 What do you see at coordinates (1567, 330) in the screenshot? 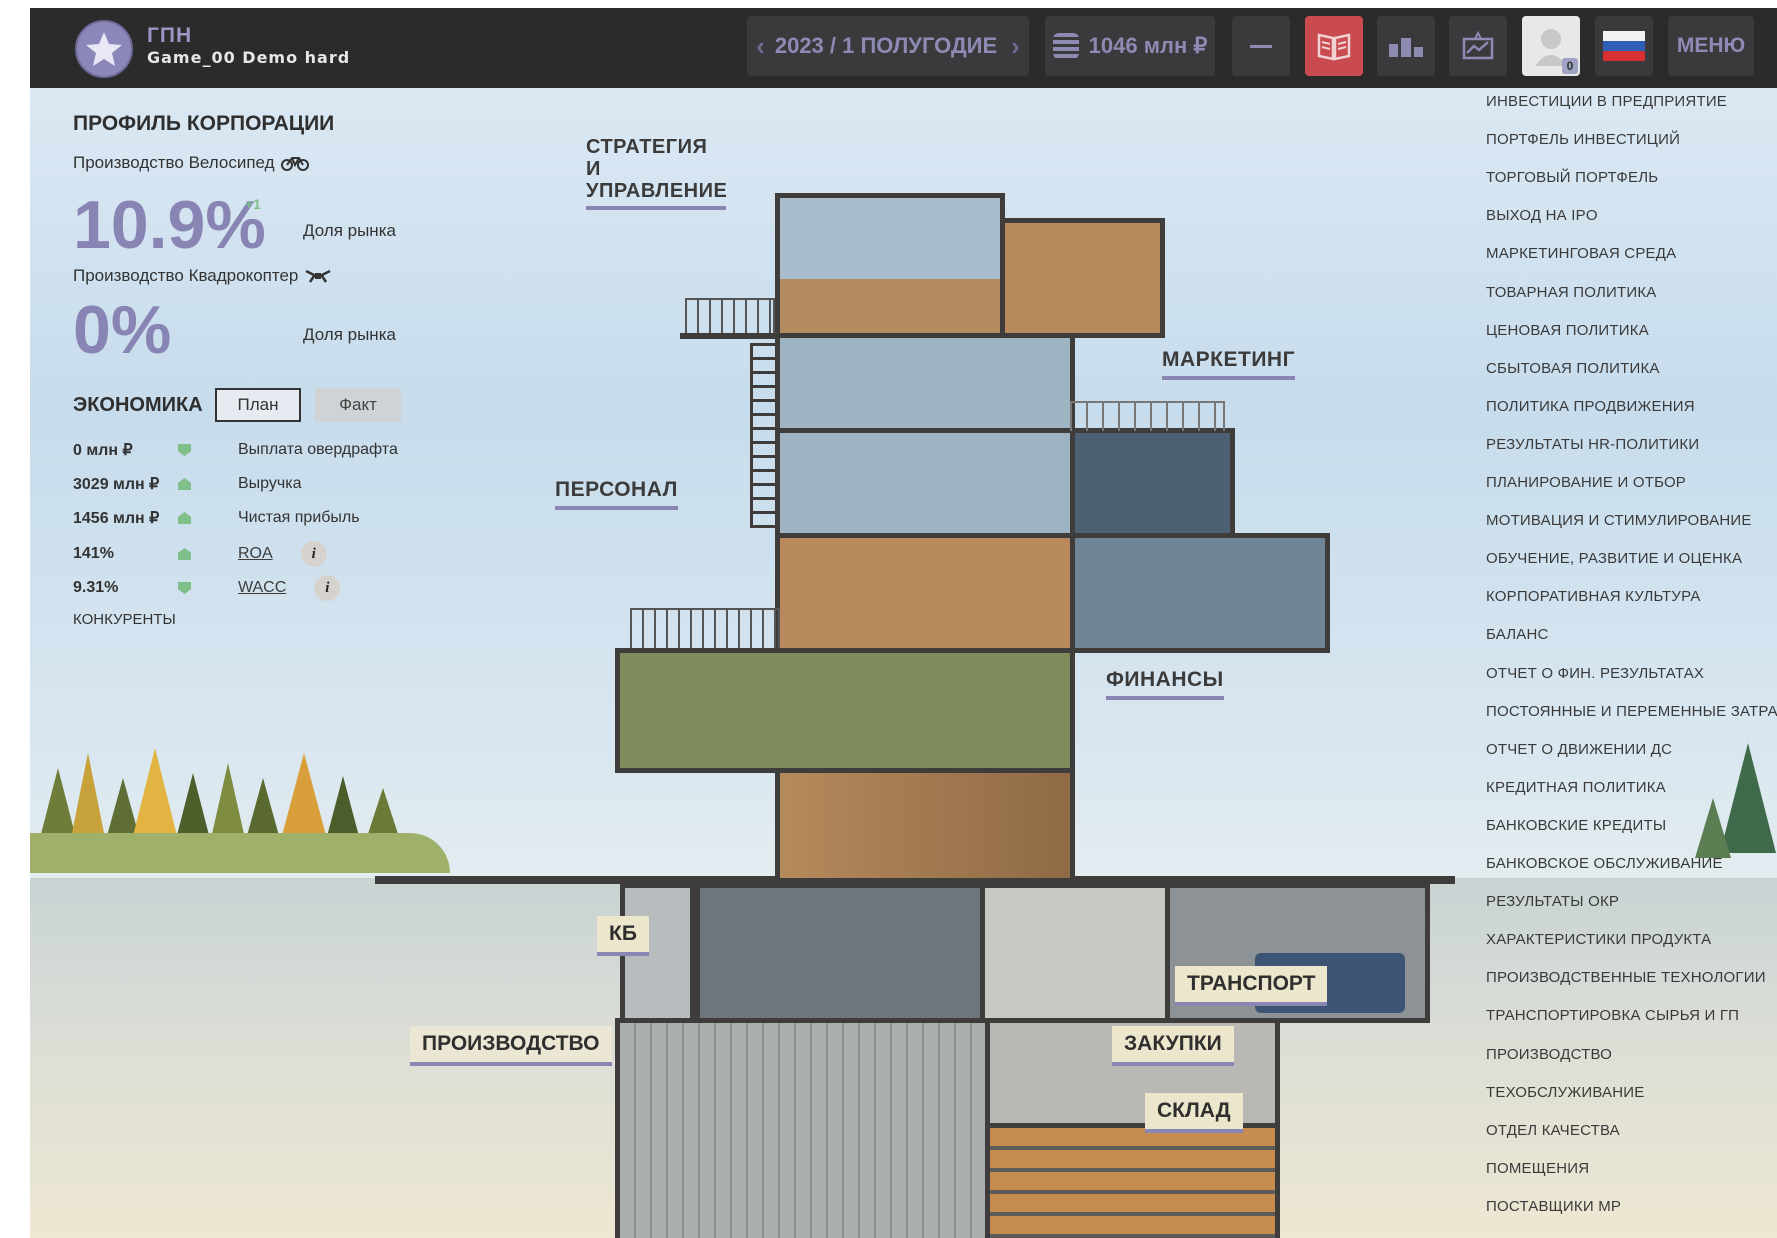
I see `menu-item: ЦЕНОВАЯ ПОЛИТИКА` at bounding box center [1567, 330].